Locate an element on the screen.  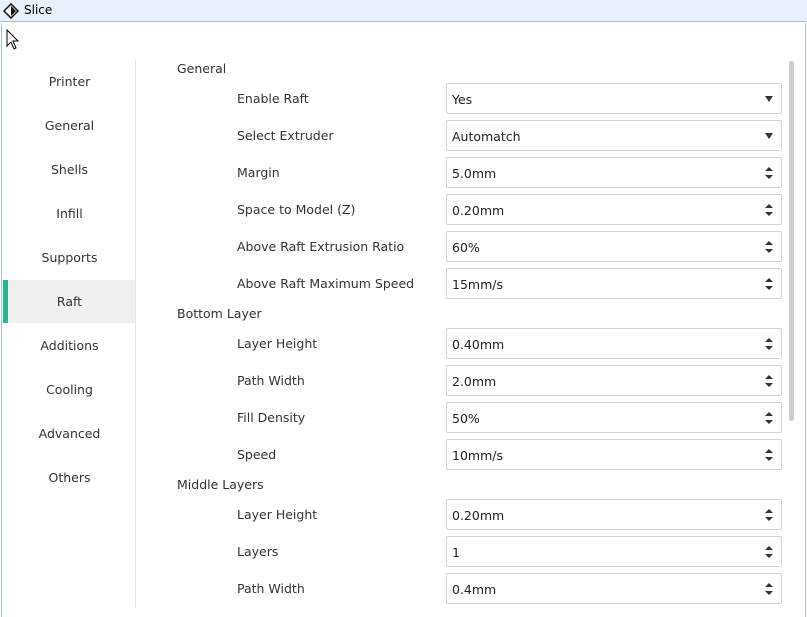
bottom-path-width-value: 2.0mm is located at coordinates (474, 381).